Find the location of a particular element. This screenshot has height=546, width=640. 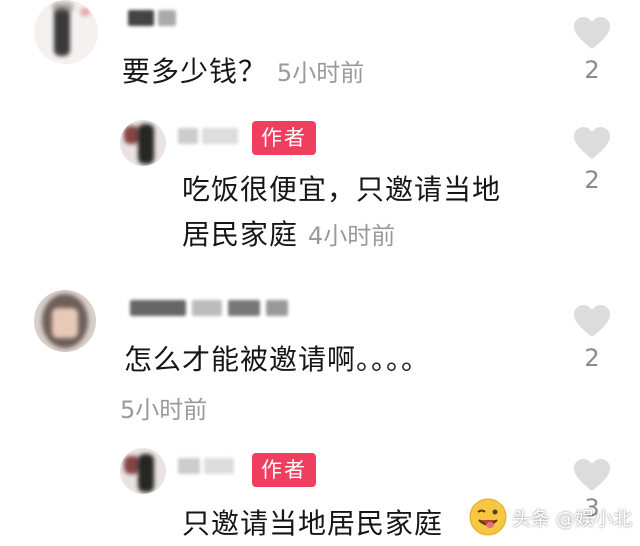

watermark-text: 头条 @娱小北 is located at coordinates (571, 518).